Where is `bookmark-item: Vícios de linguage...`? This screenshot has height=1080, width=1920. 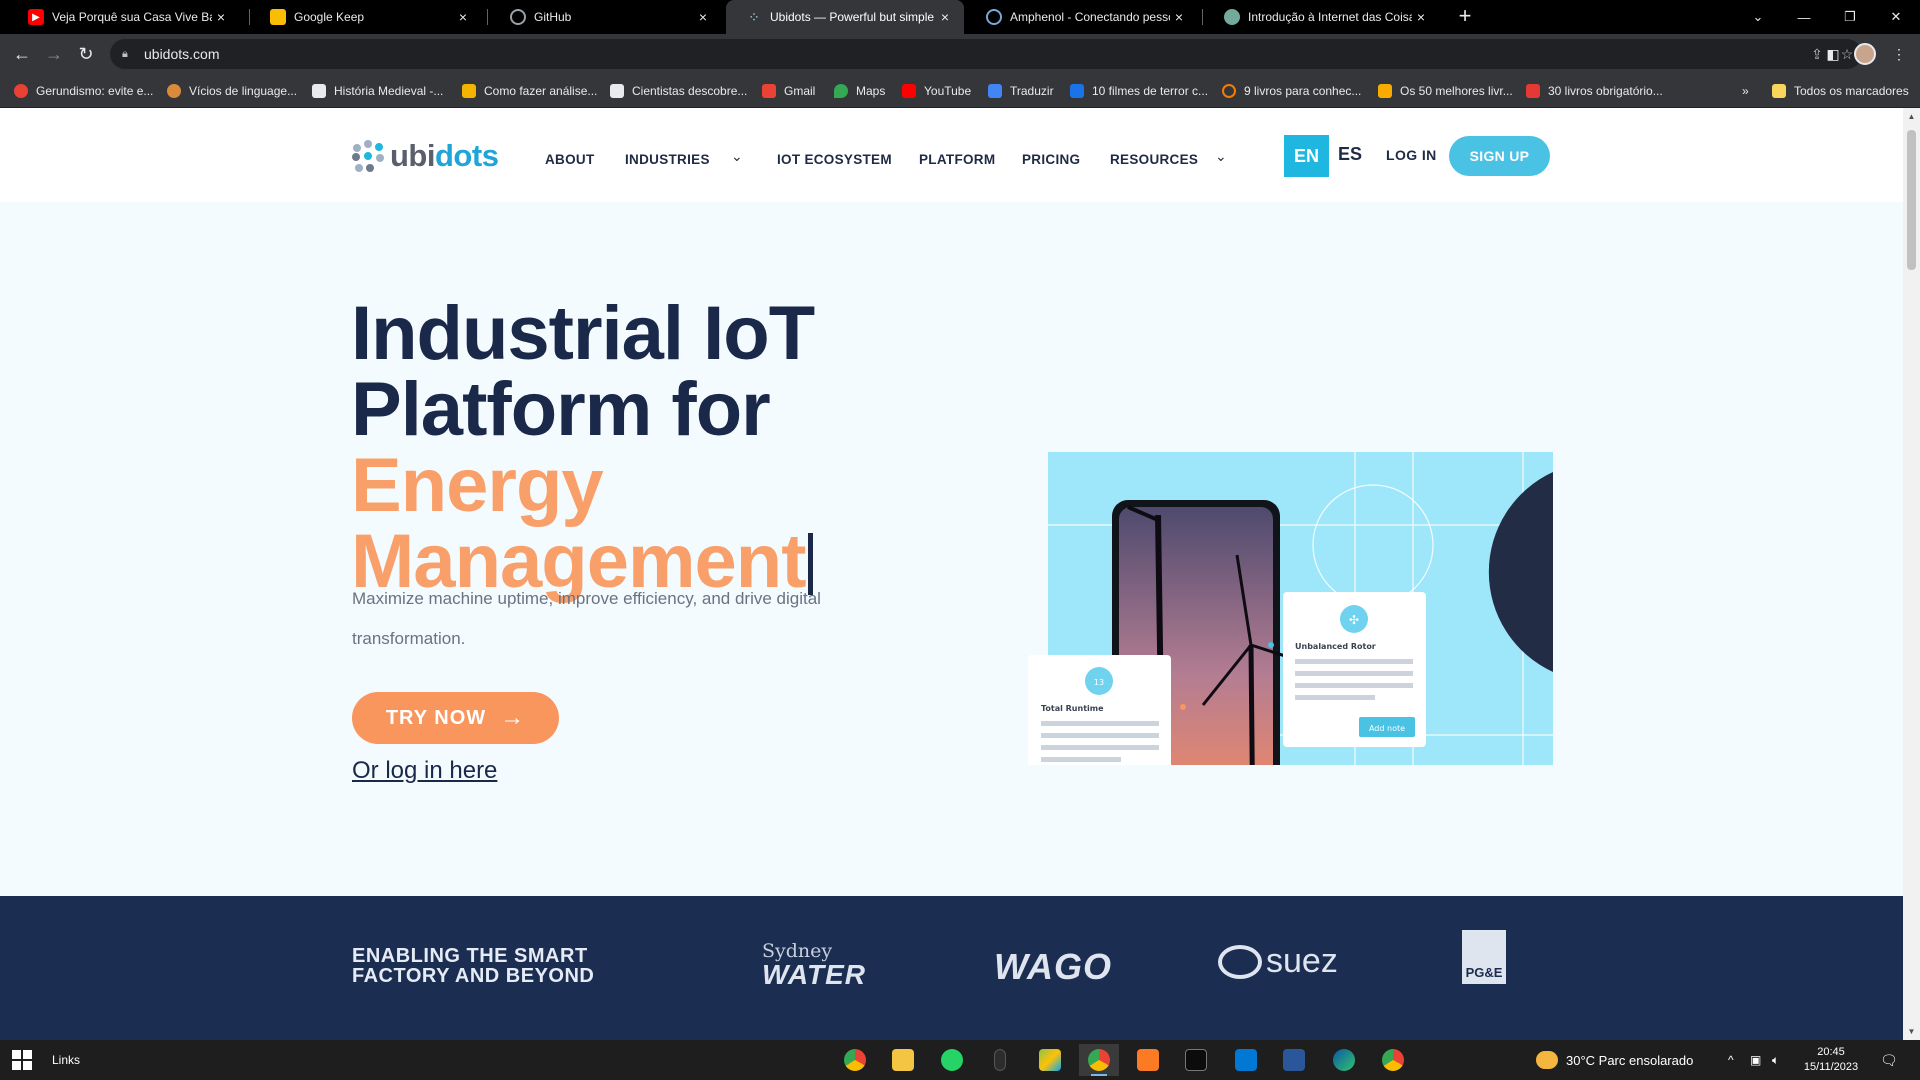 bookmark-item: Vícios de linguage... is located at coordinates (232, 91).